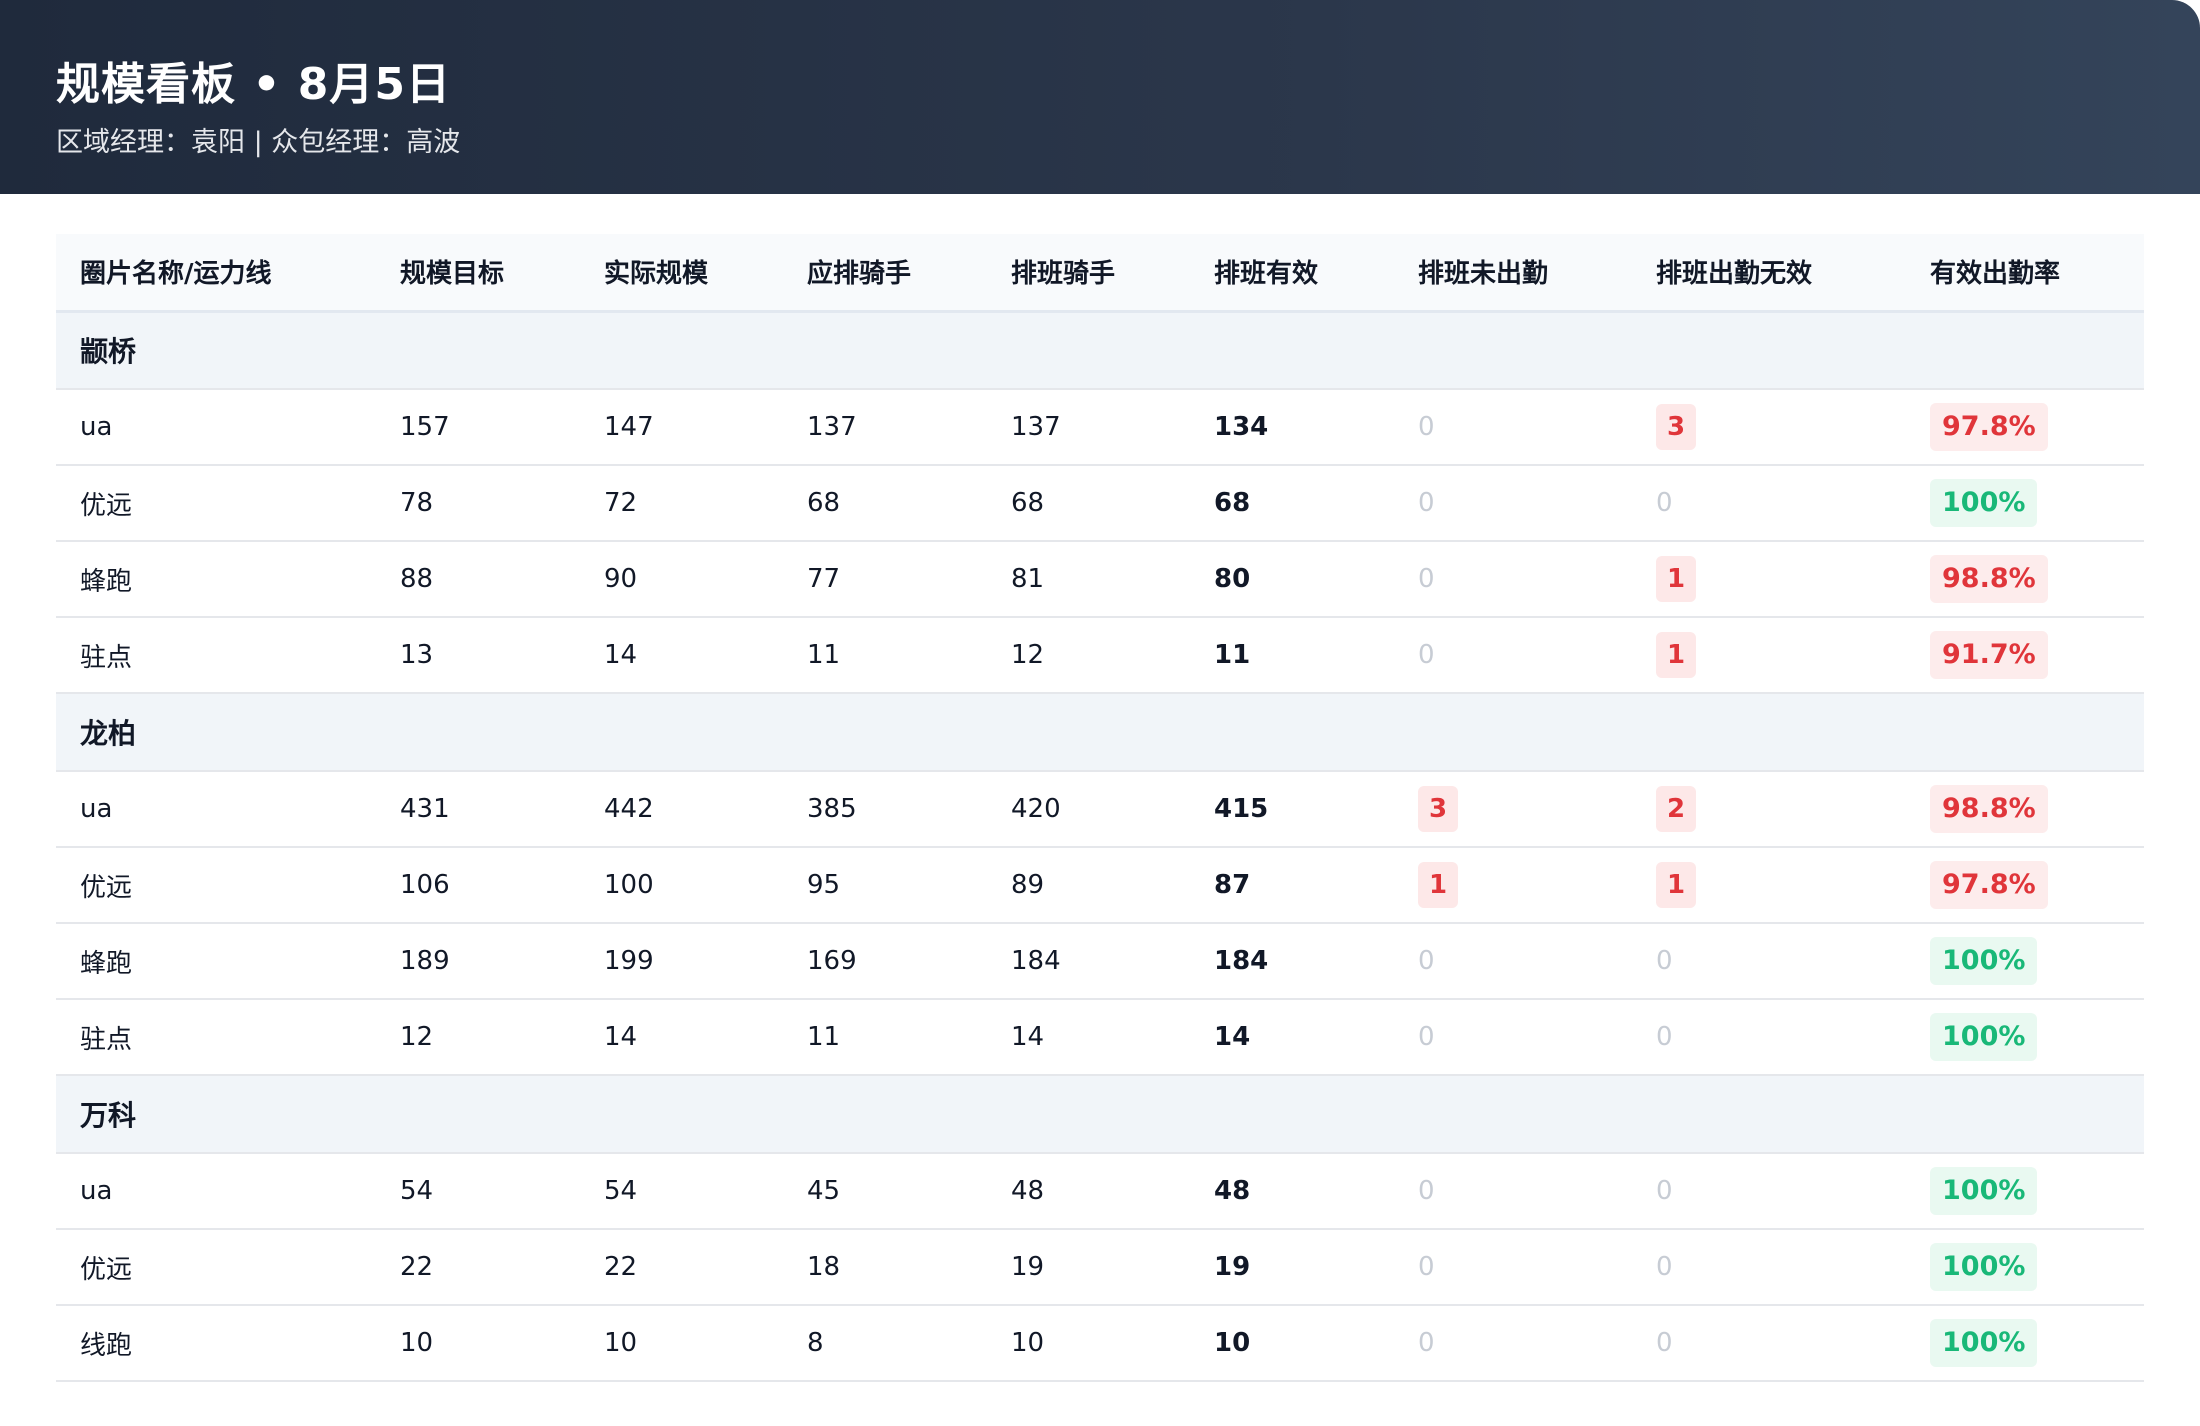  What do you see at coordinates (2025, 655) in the screenshot?
I see `rate-cell: 91.7%` at bounding box center [2025, 655].